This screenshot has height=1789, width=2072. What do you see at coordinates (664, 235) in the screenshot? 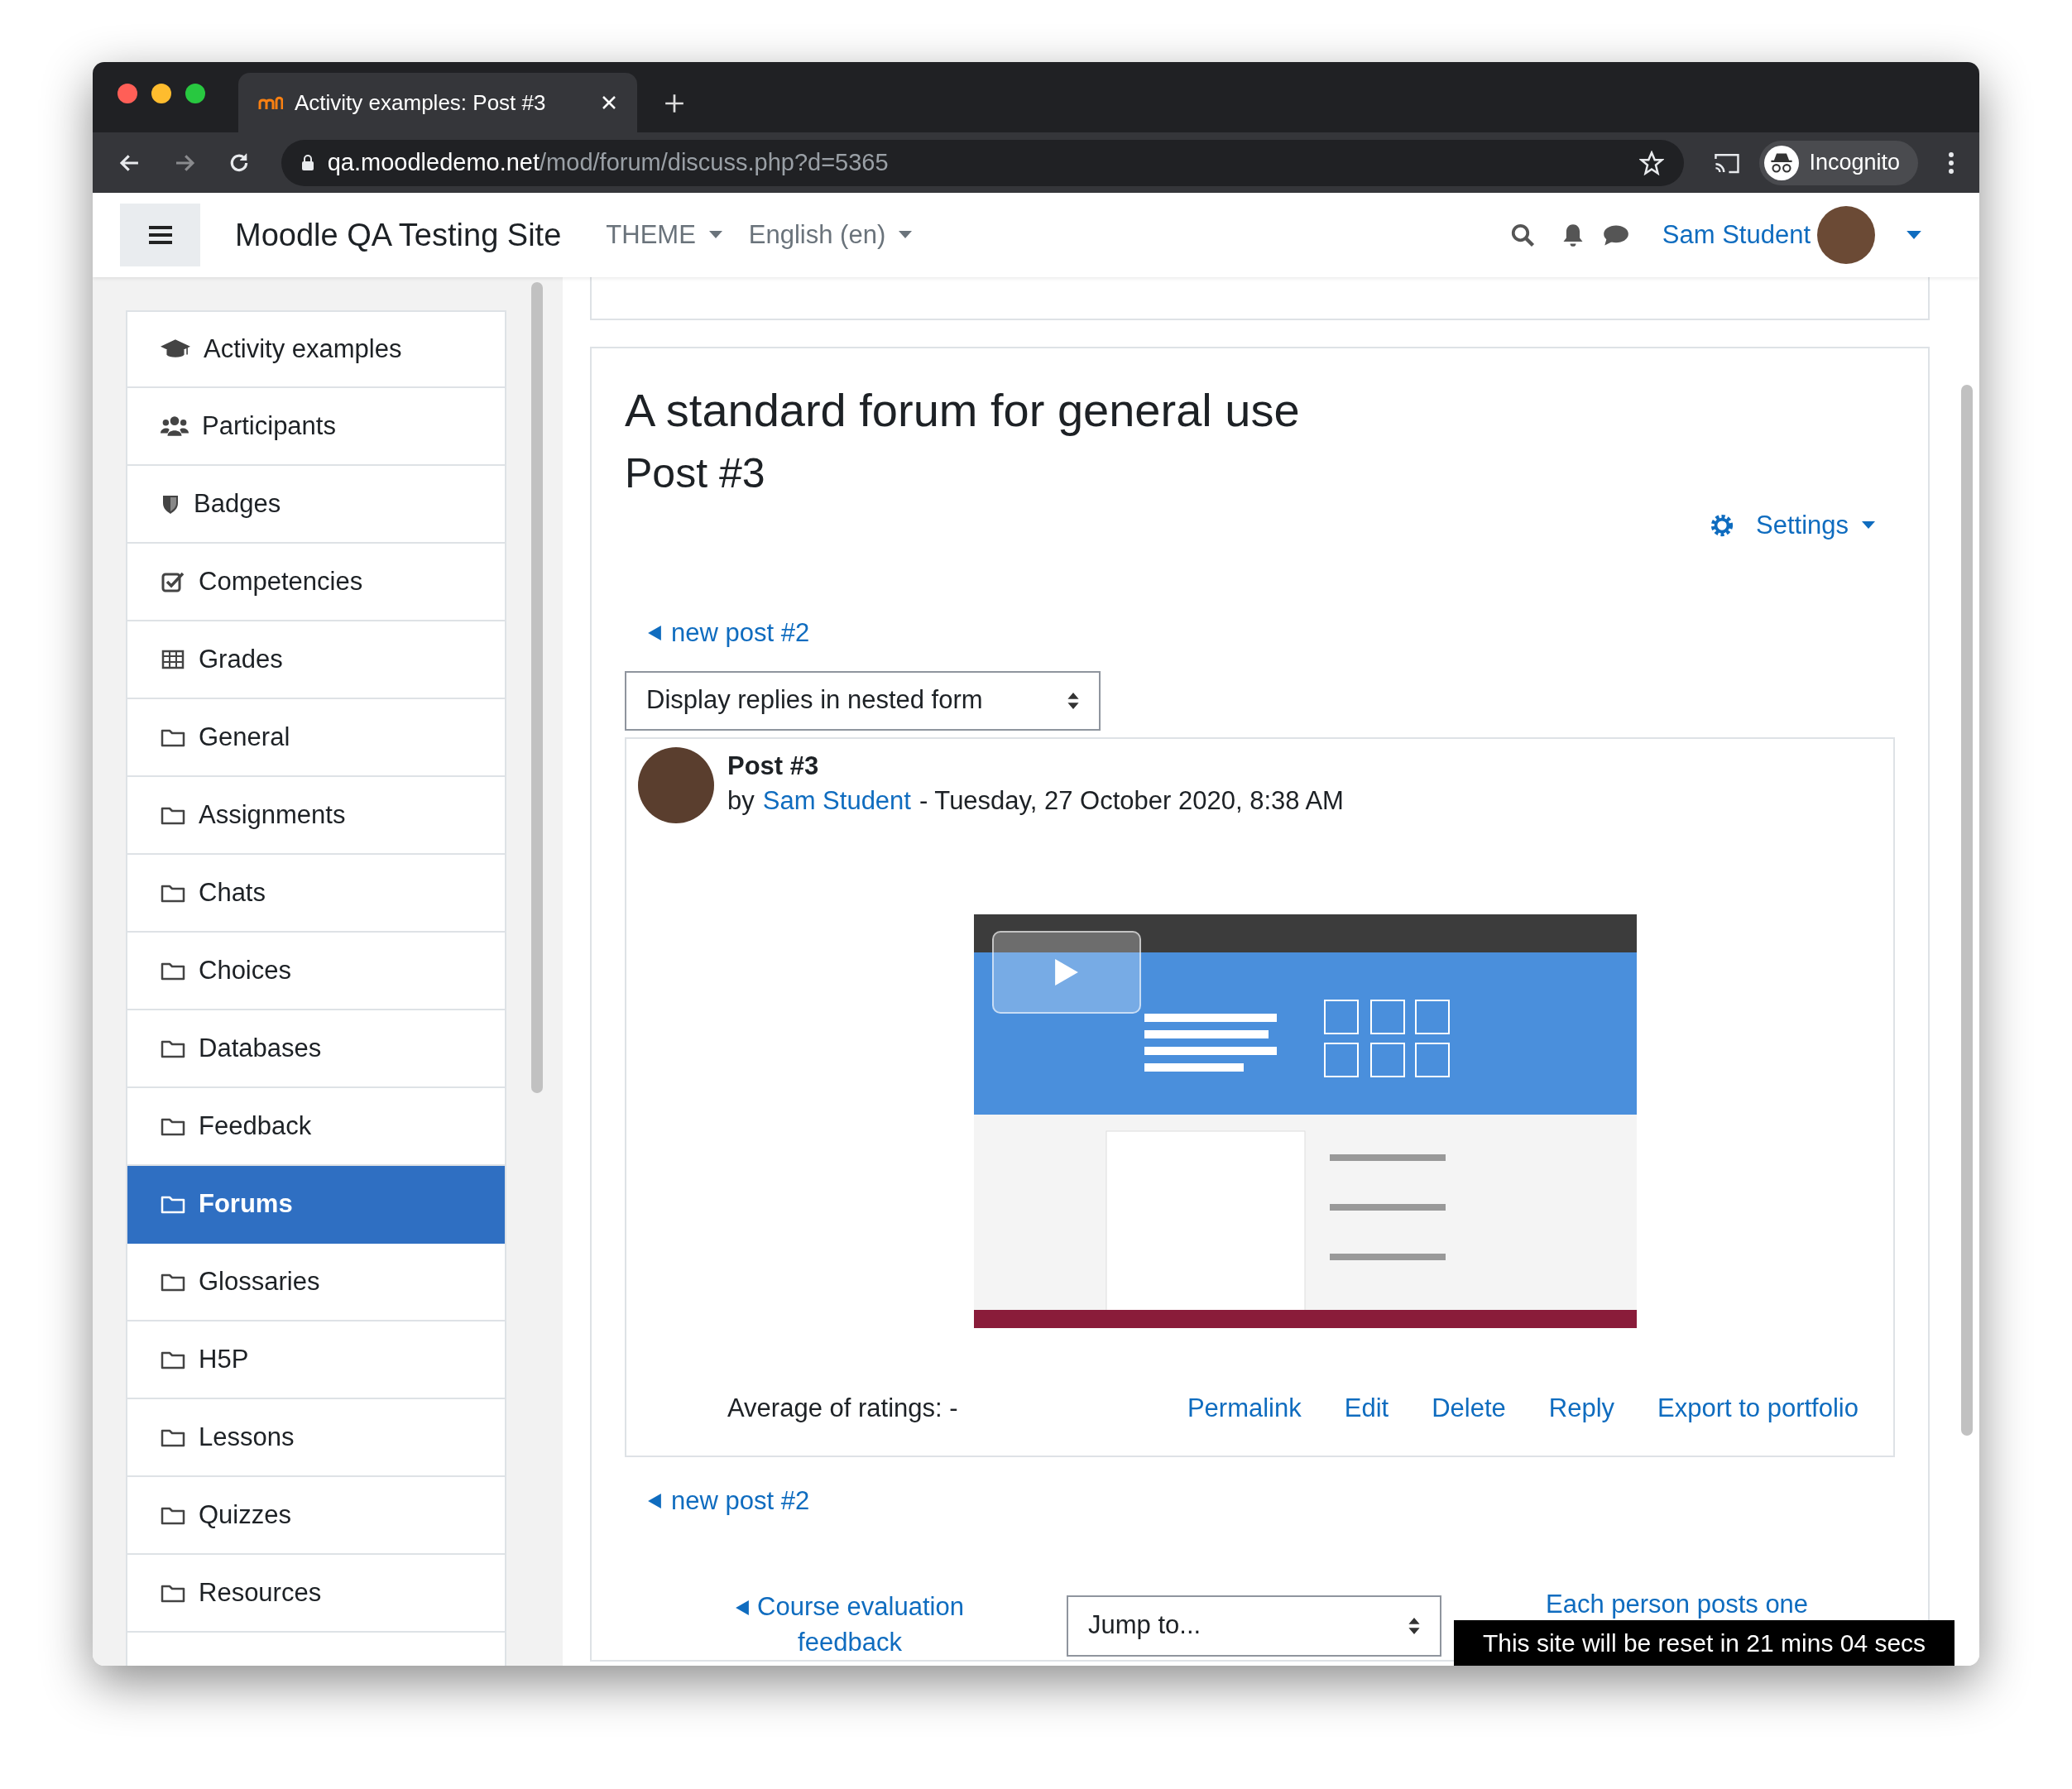
I see `nav-menu: THEME` at bounding box center [664, 235].